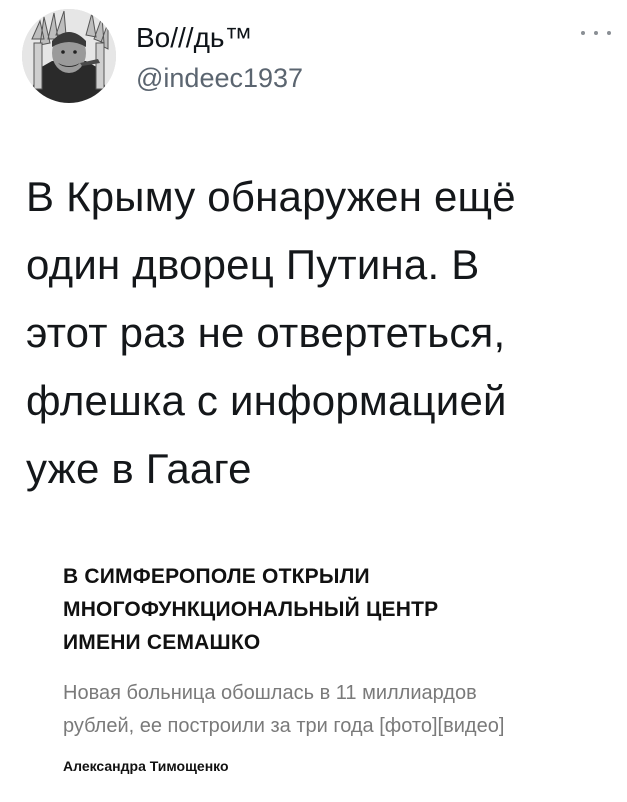  Describe the element at coordinates (313, 55) in the screenshot. I see `tweet-header: Во///дь™ @indeec1937` at that location.